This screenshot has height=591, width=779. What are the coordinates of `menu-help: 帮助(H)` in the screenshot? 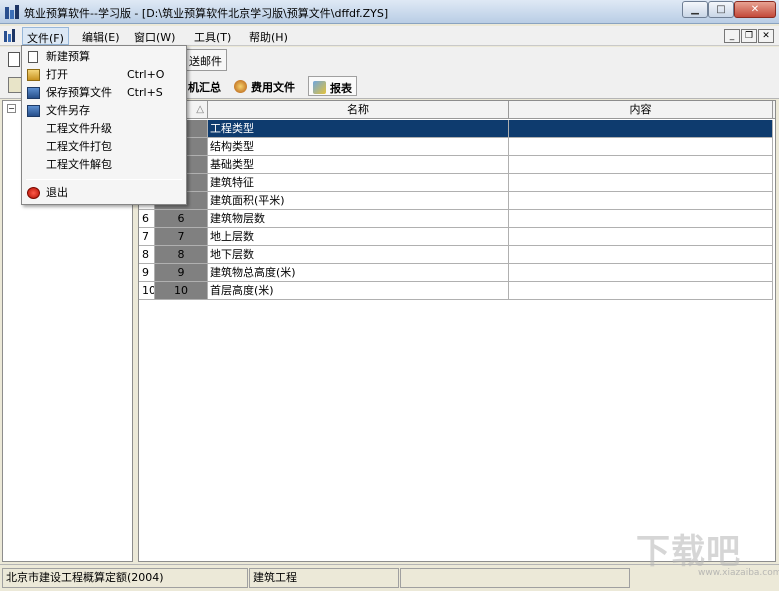 It's located at (268, 37).